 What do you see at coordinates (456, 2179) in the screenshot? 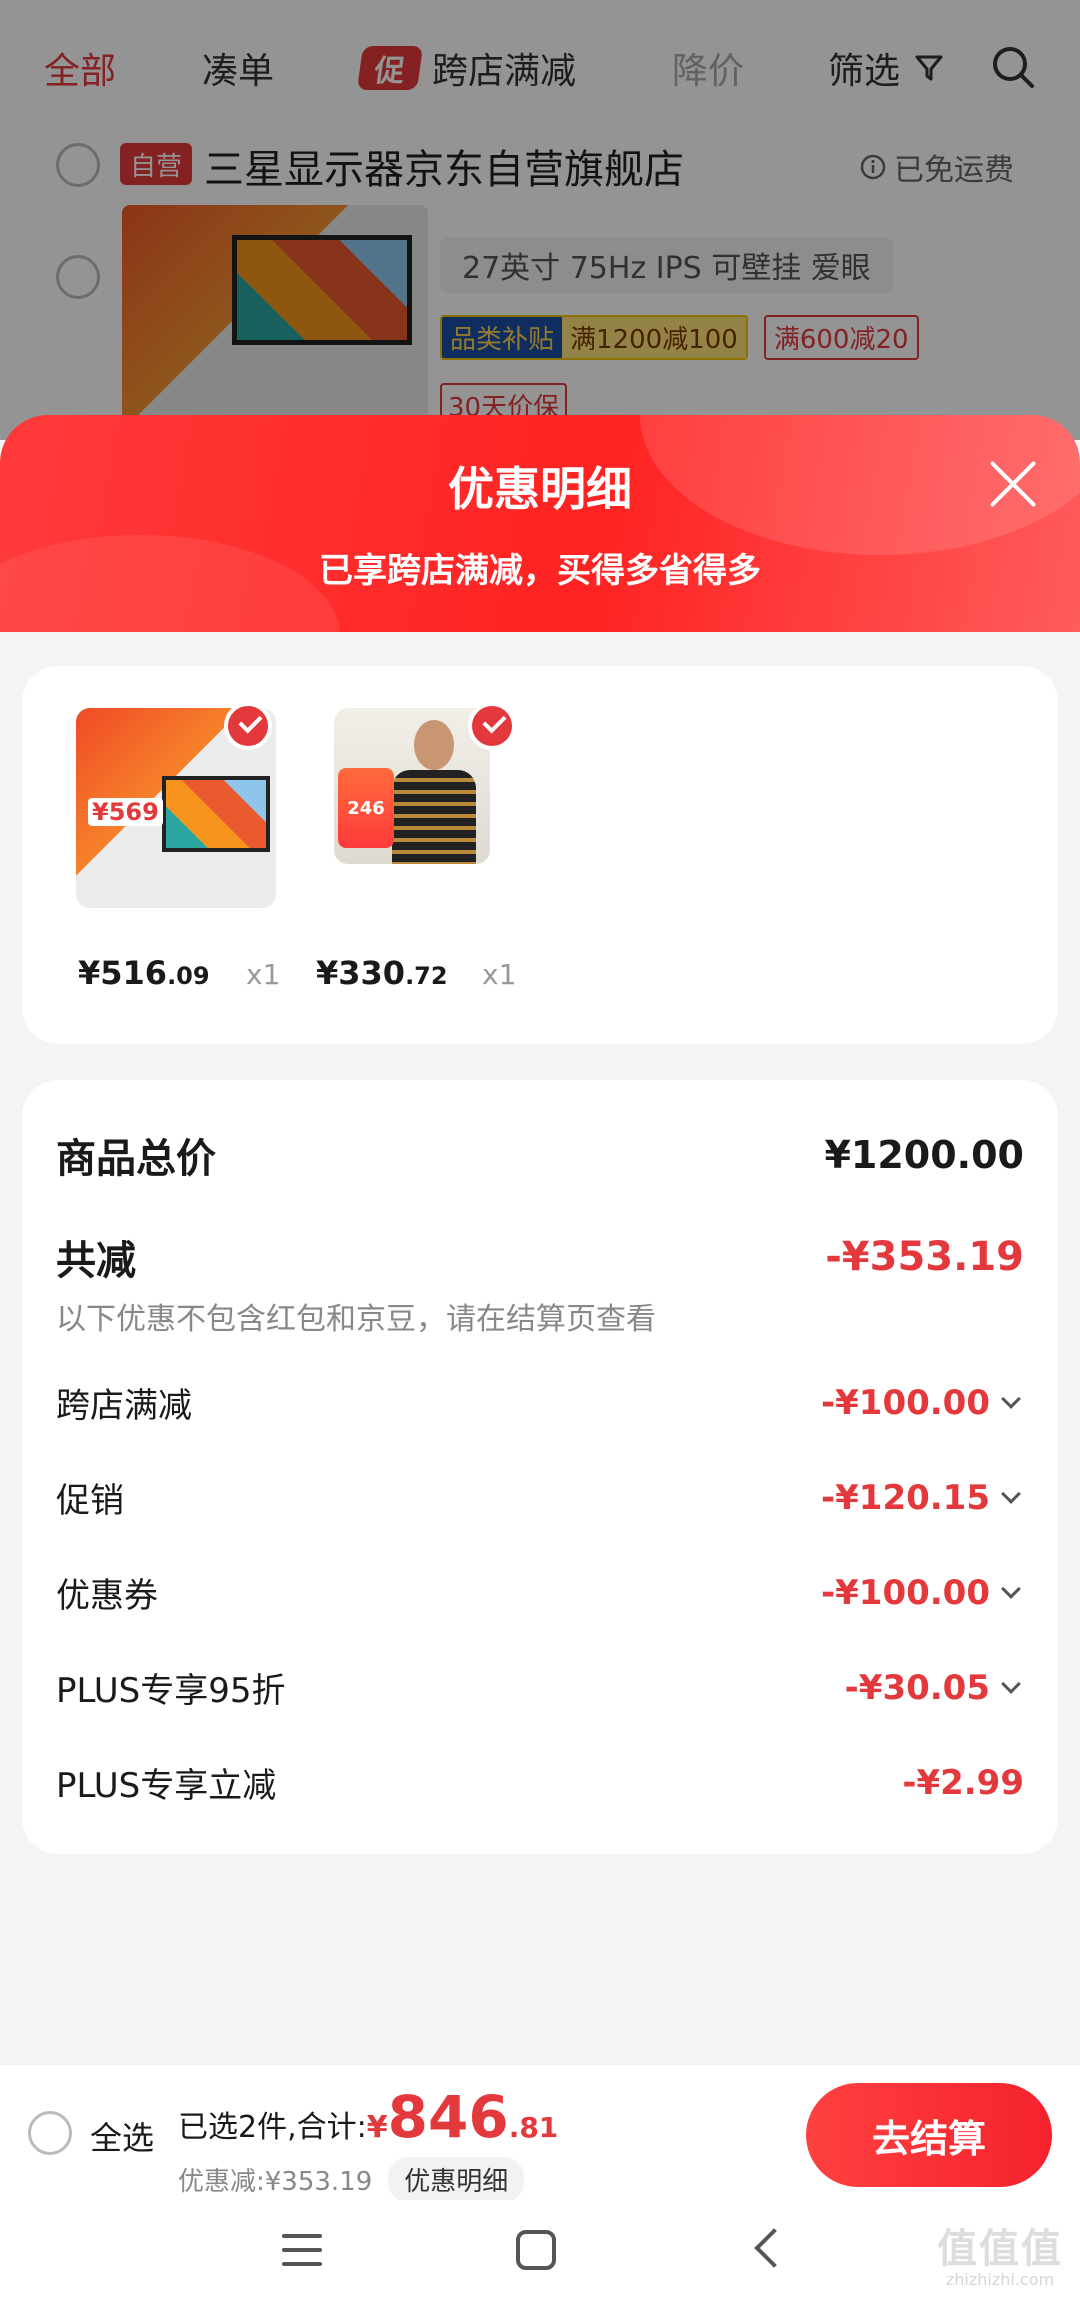
I see `discount-detail-button: 优惠明细` at bounding box center [456, 2179].